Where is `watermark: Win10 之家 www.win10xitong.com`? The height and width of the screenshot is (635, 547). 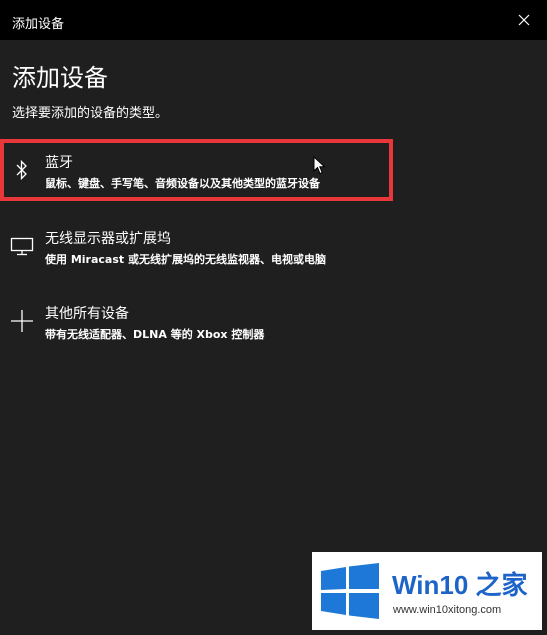 watermark: Win10 之家 www.win10xitong.com is located at coordinates (427, 591).